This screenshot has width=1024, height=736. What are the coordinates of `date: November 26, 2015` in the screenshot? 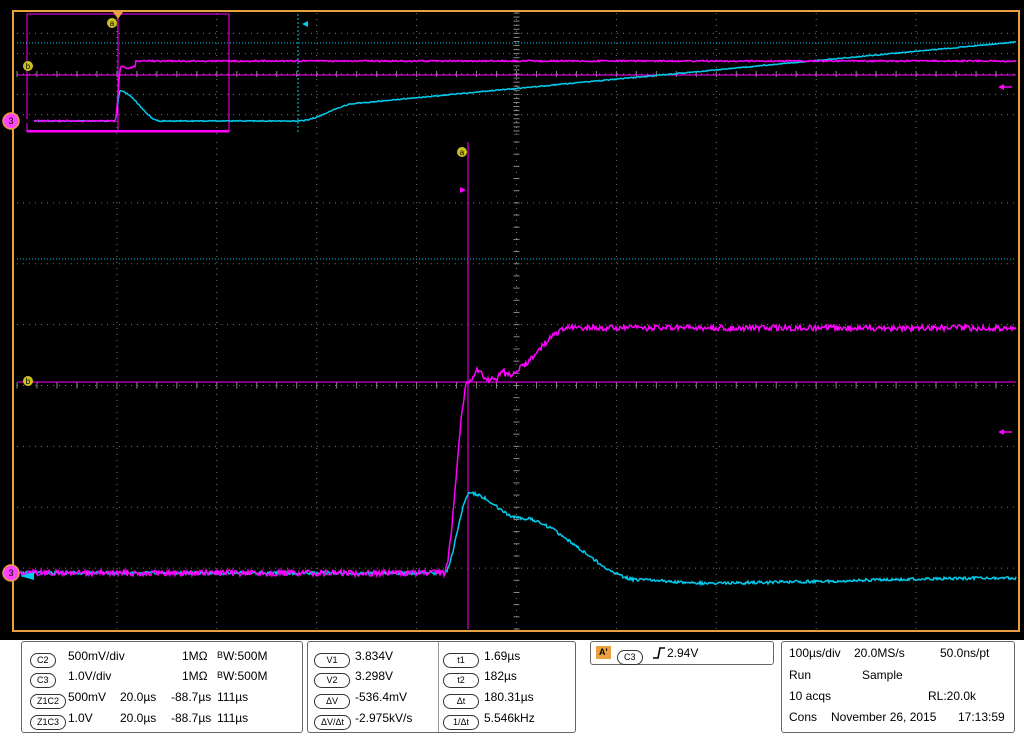 It's located at (884, 717).